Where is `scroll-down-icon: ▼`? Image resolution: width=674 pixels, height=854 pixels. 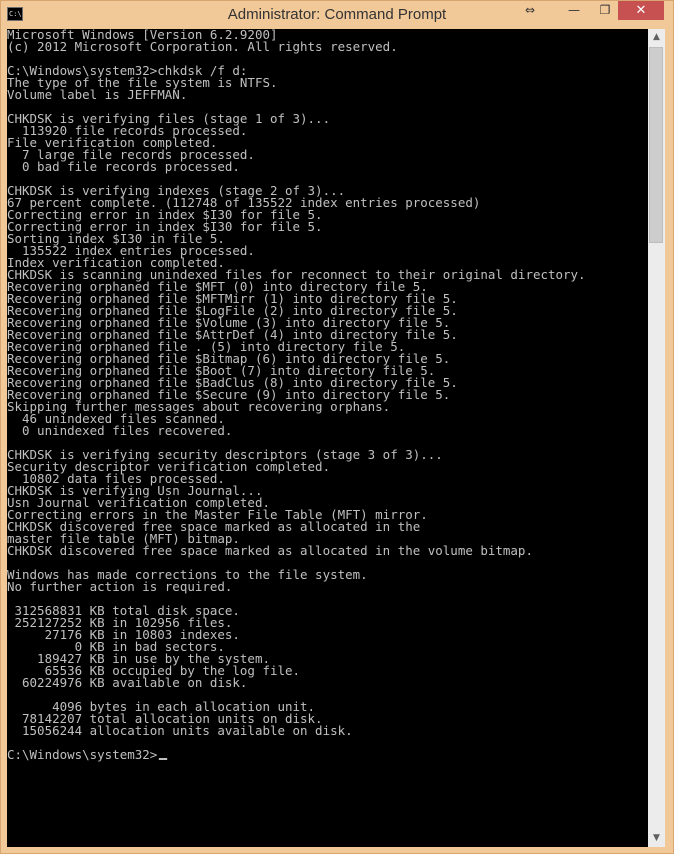 scroll-down-icon: ▼ is located at coordinates (656, 838).